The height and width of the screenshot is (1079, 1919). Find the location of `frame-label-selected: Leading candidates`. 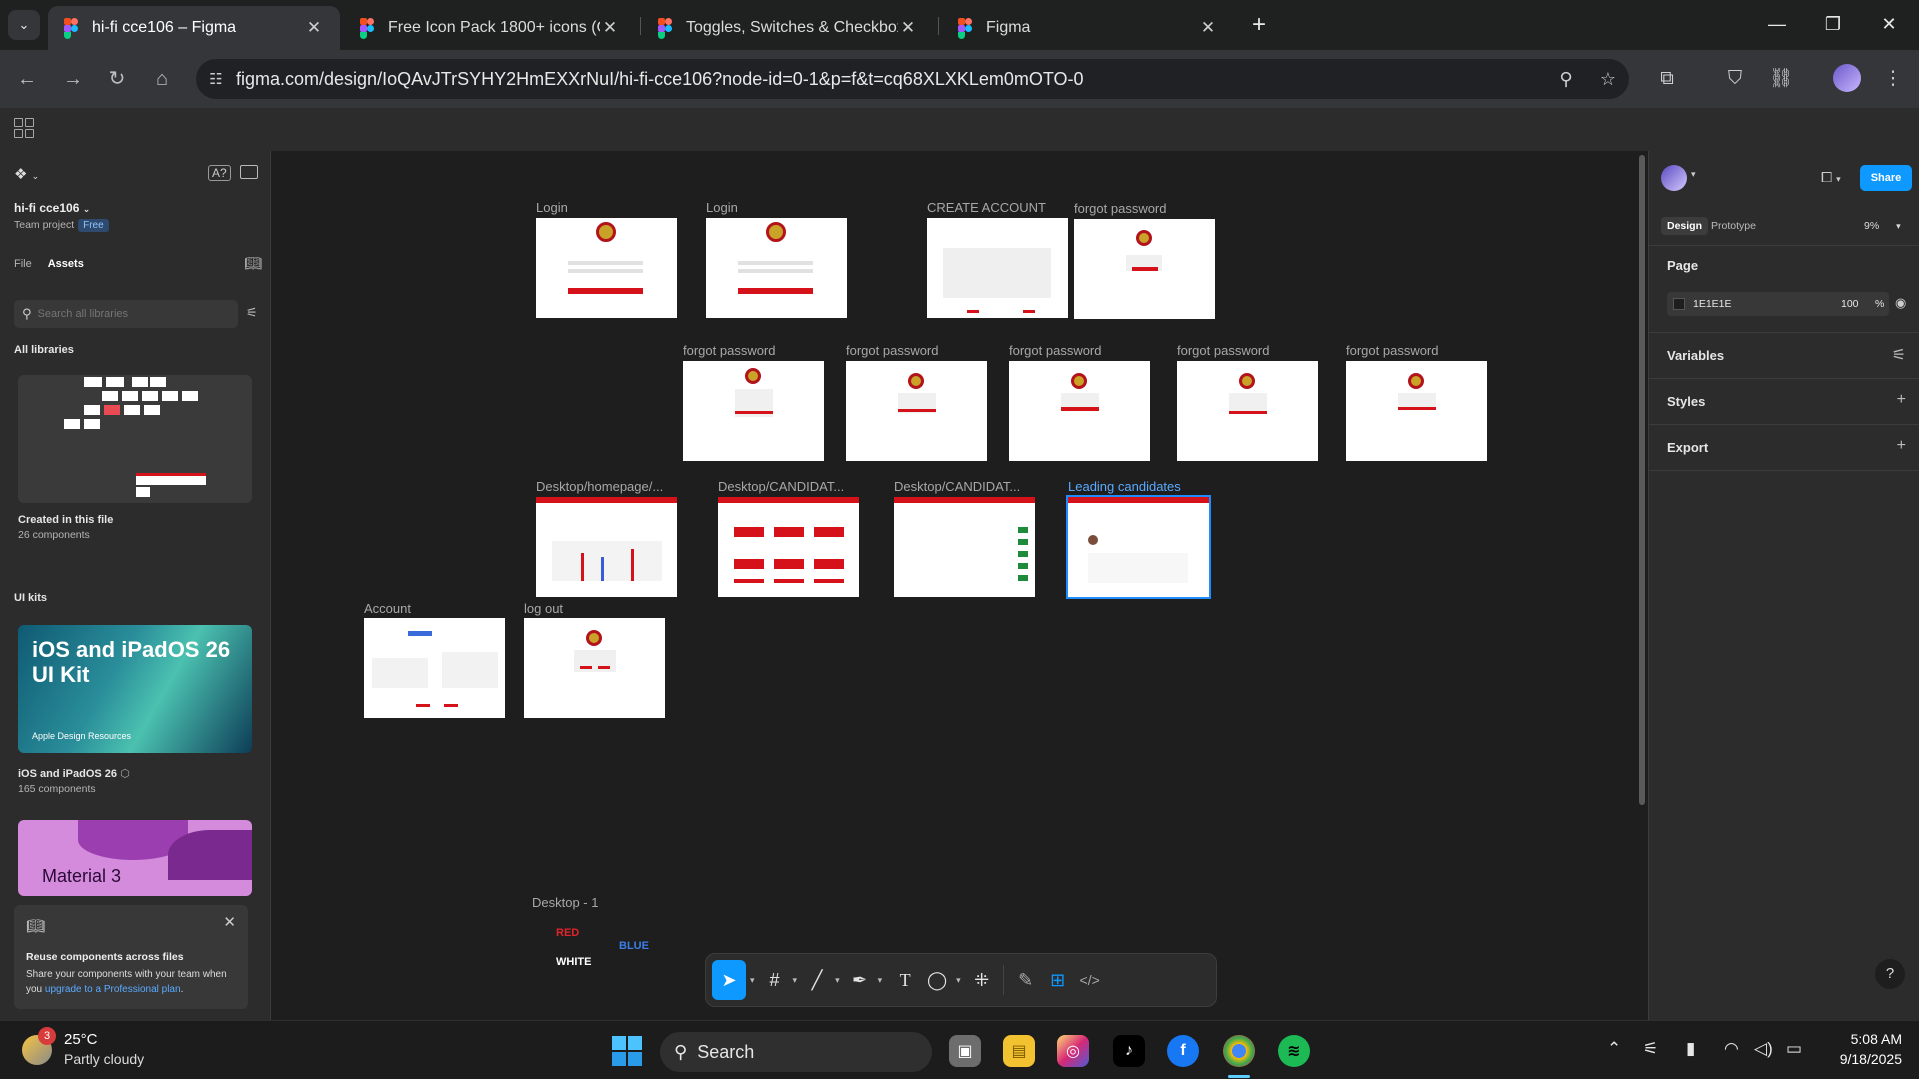

frame-label-selected: Leading candidates is located at coordinates (1124, 486).